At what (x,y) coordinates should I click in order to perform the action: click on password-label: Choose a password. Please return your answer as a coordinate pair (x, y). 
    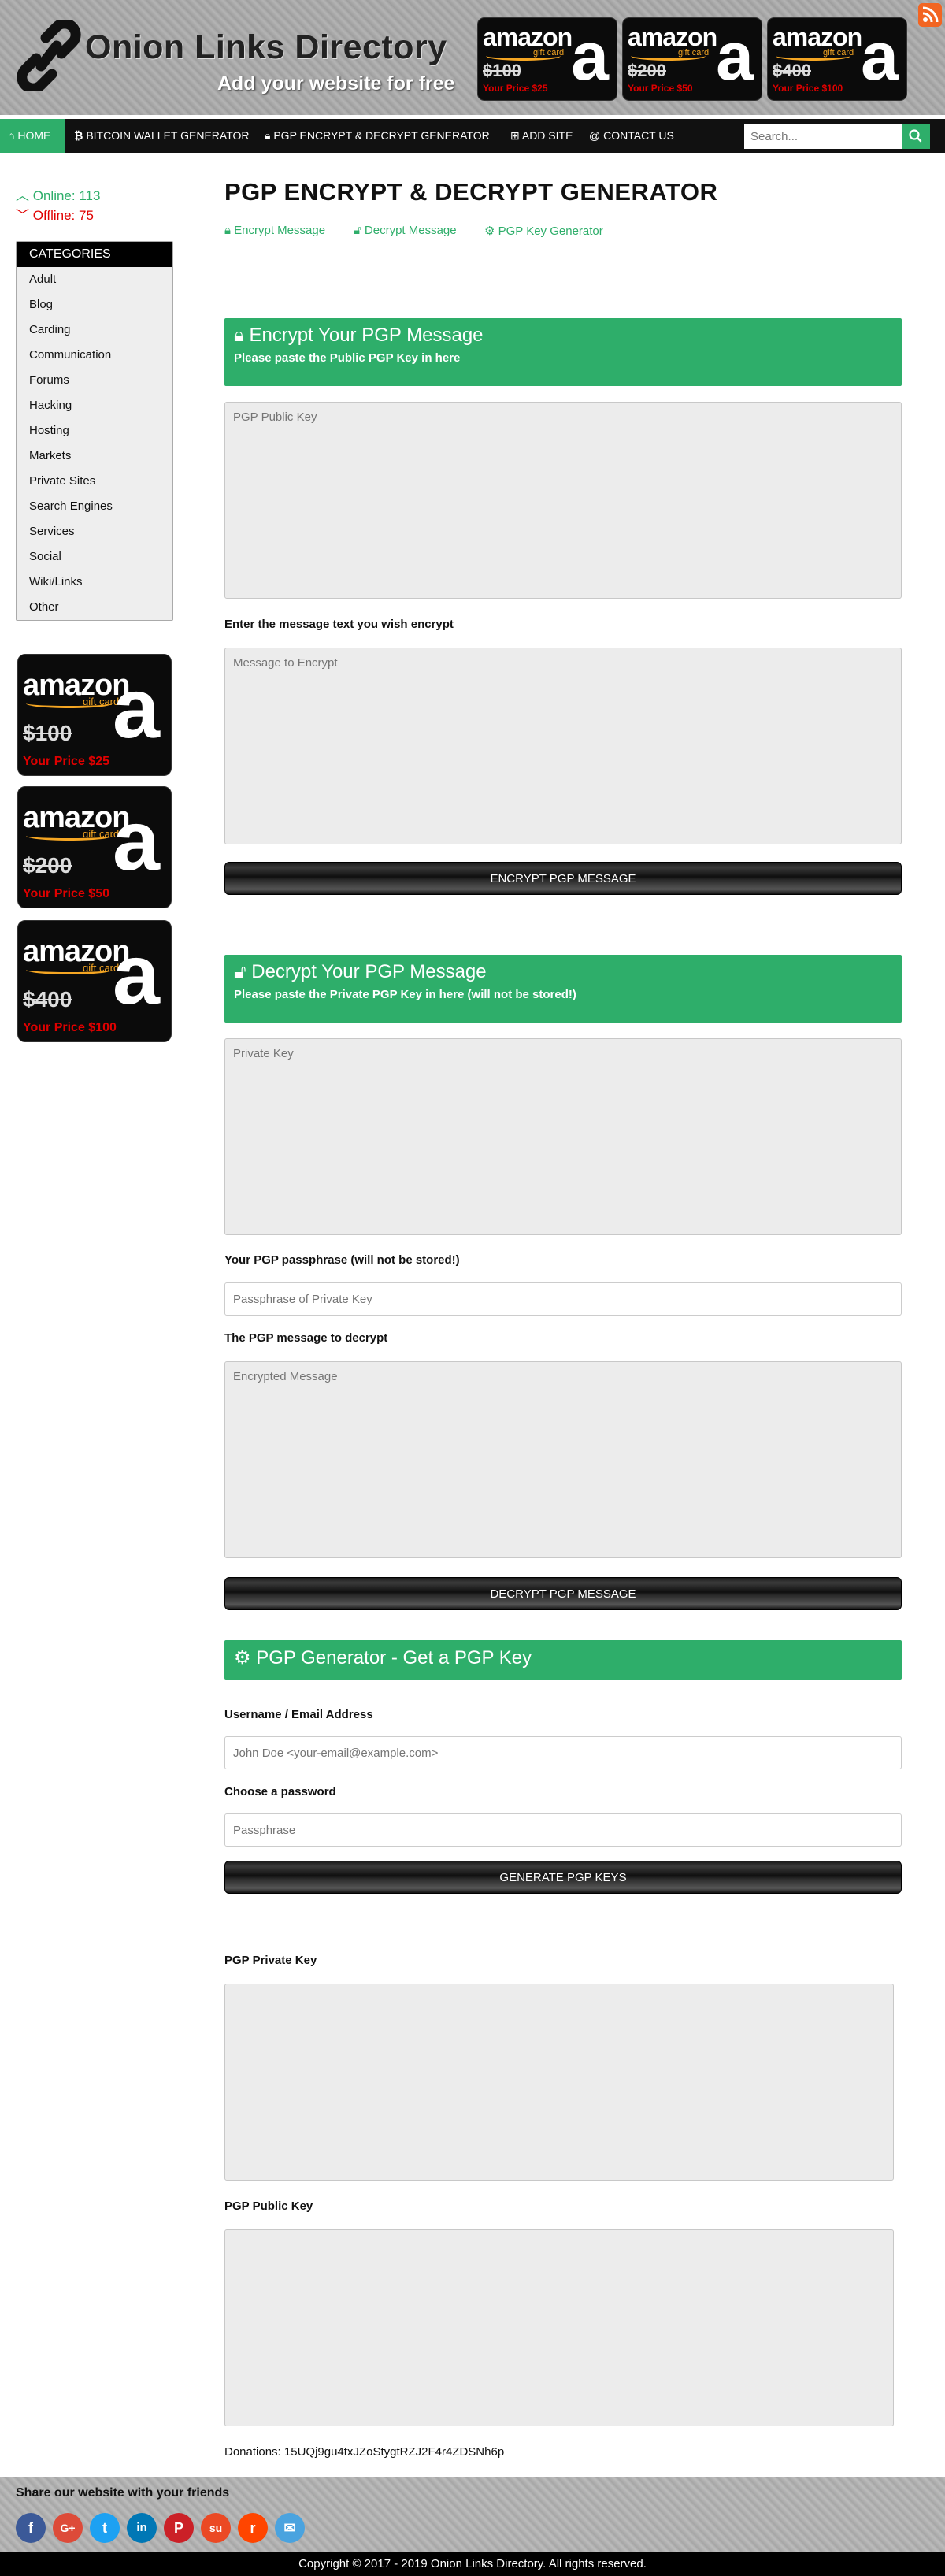
    Looking at the image, I should click on (280, 1791).